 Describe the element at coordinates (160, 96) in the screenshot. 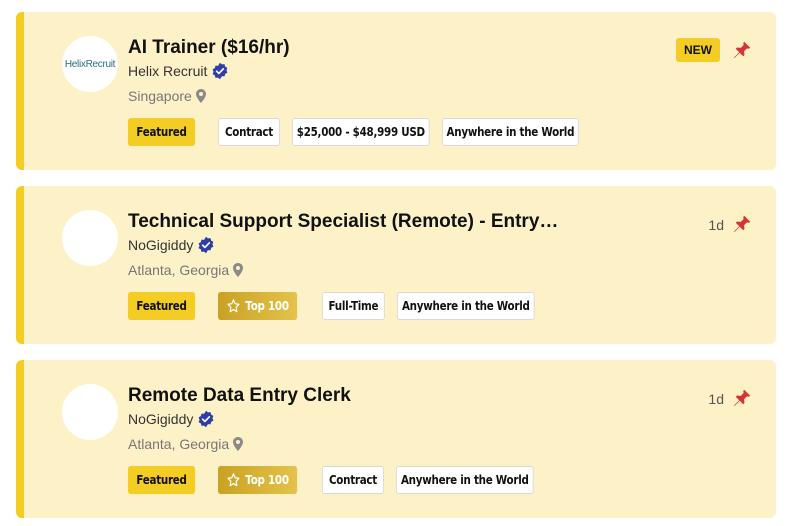

I see `job-location-label: Singapore` at that location.